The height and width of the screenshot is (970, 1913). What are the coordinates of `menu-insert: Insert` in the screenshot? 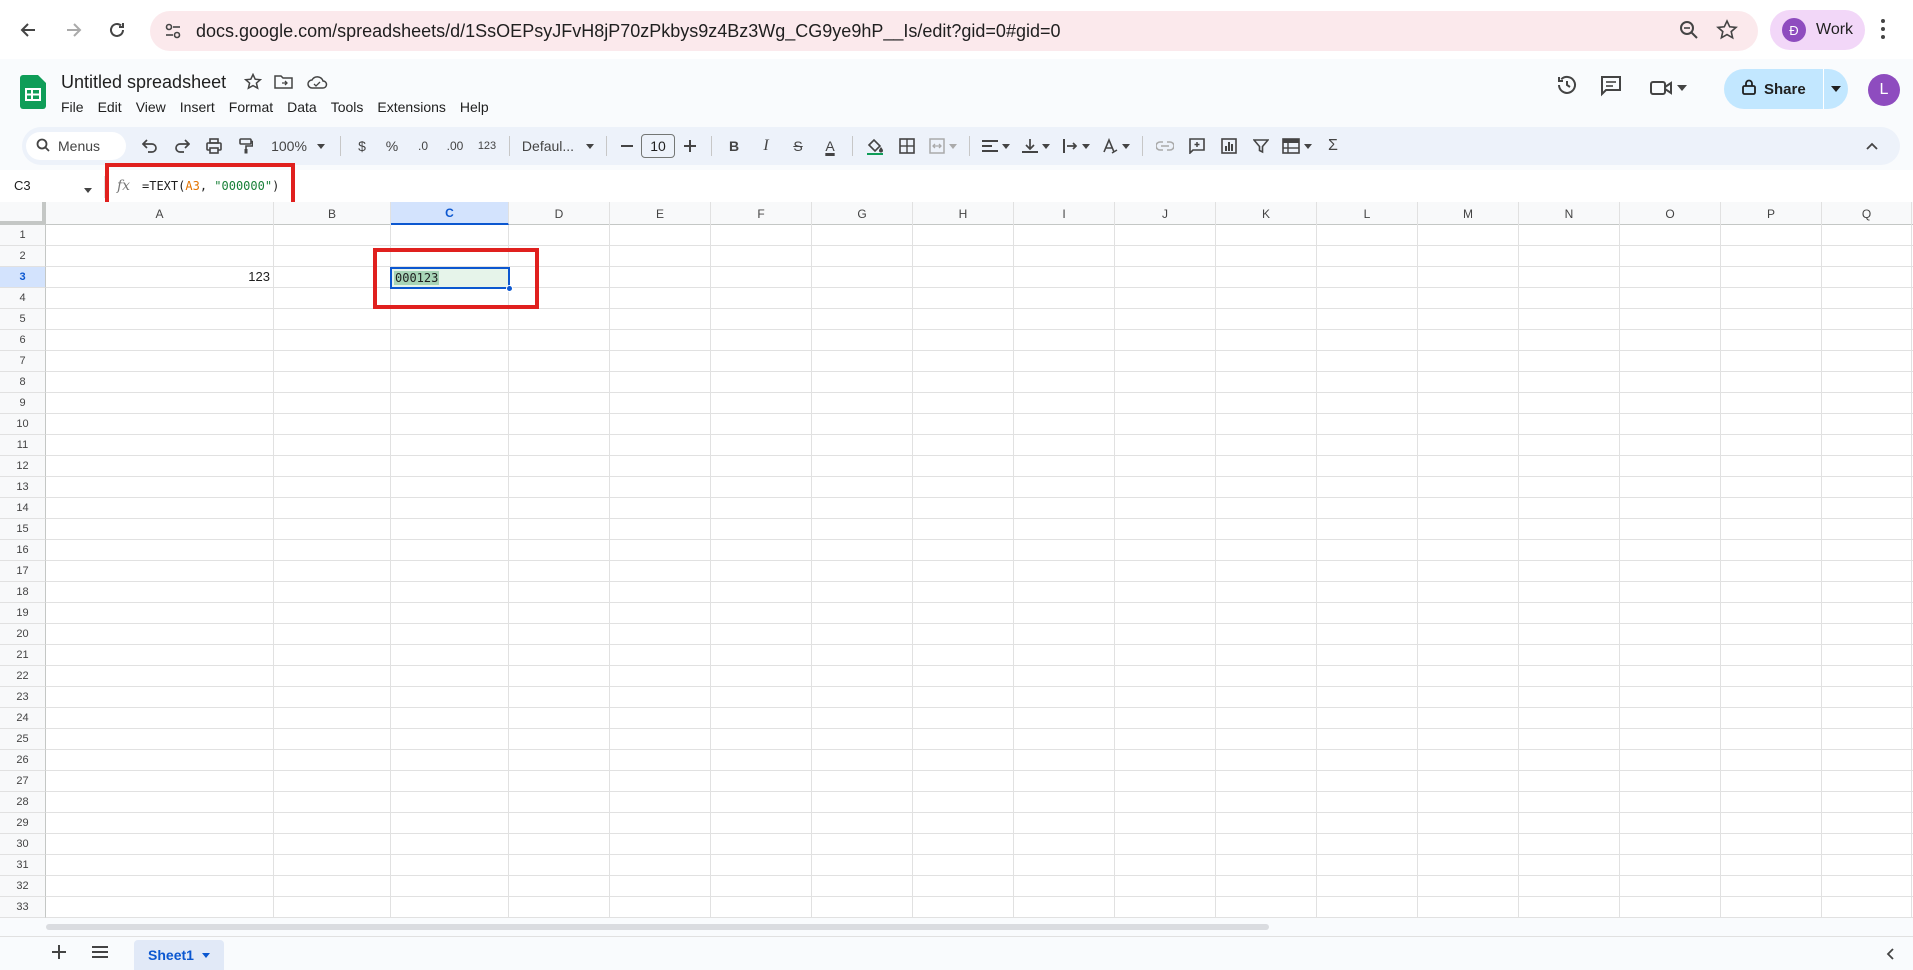 It's located at (201, 107).